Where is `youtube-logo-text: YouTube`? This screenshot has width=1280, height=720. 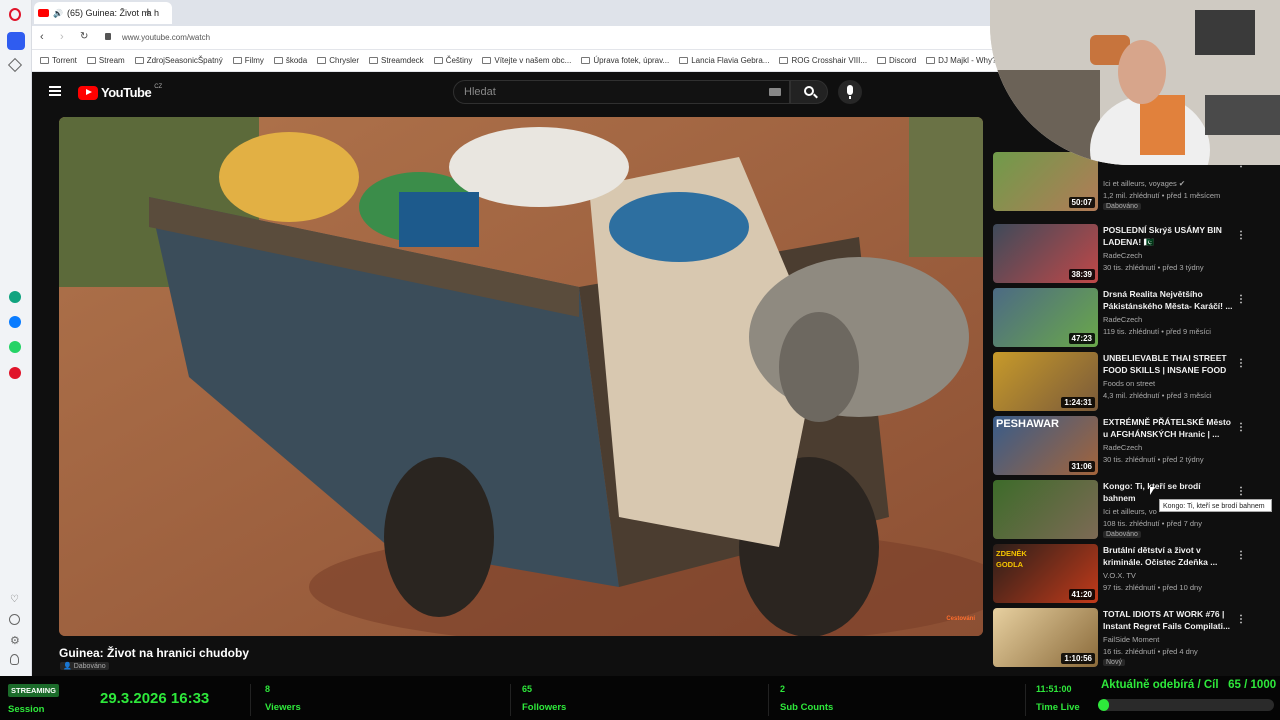
youtube-logo-text: YouTube is located at coordinates (126, 92).